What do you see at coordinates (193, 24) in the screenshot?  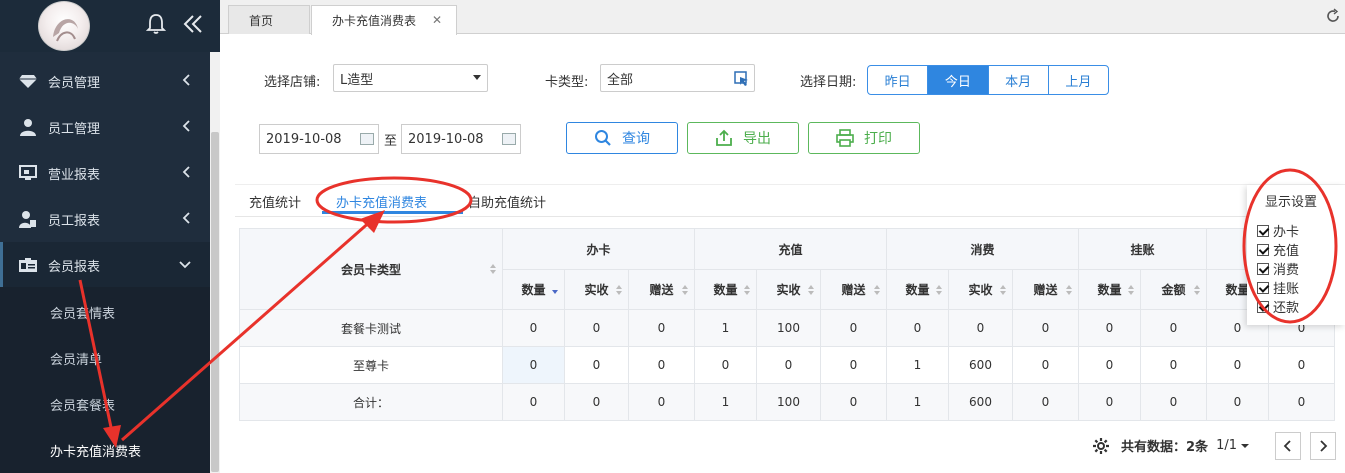 I see `double-chevron-left-icon` at bounding box center [193, 24].